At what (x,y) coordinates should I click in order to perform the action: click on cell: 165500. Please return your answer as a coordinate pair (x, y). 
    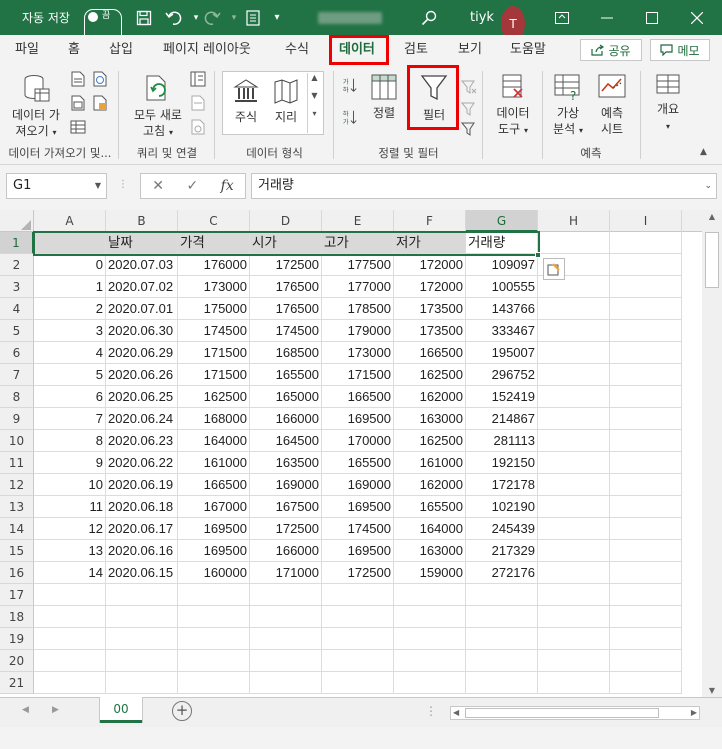
    Looking at the image, I should click on (358, 463).